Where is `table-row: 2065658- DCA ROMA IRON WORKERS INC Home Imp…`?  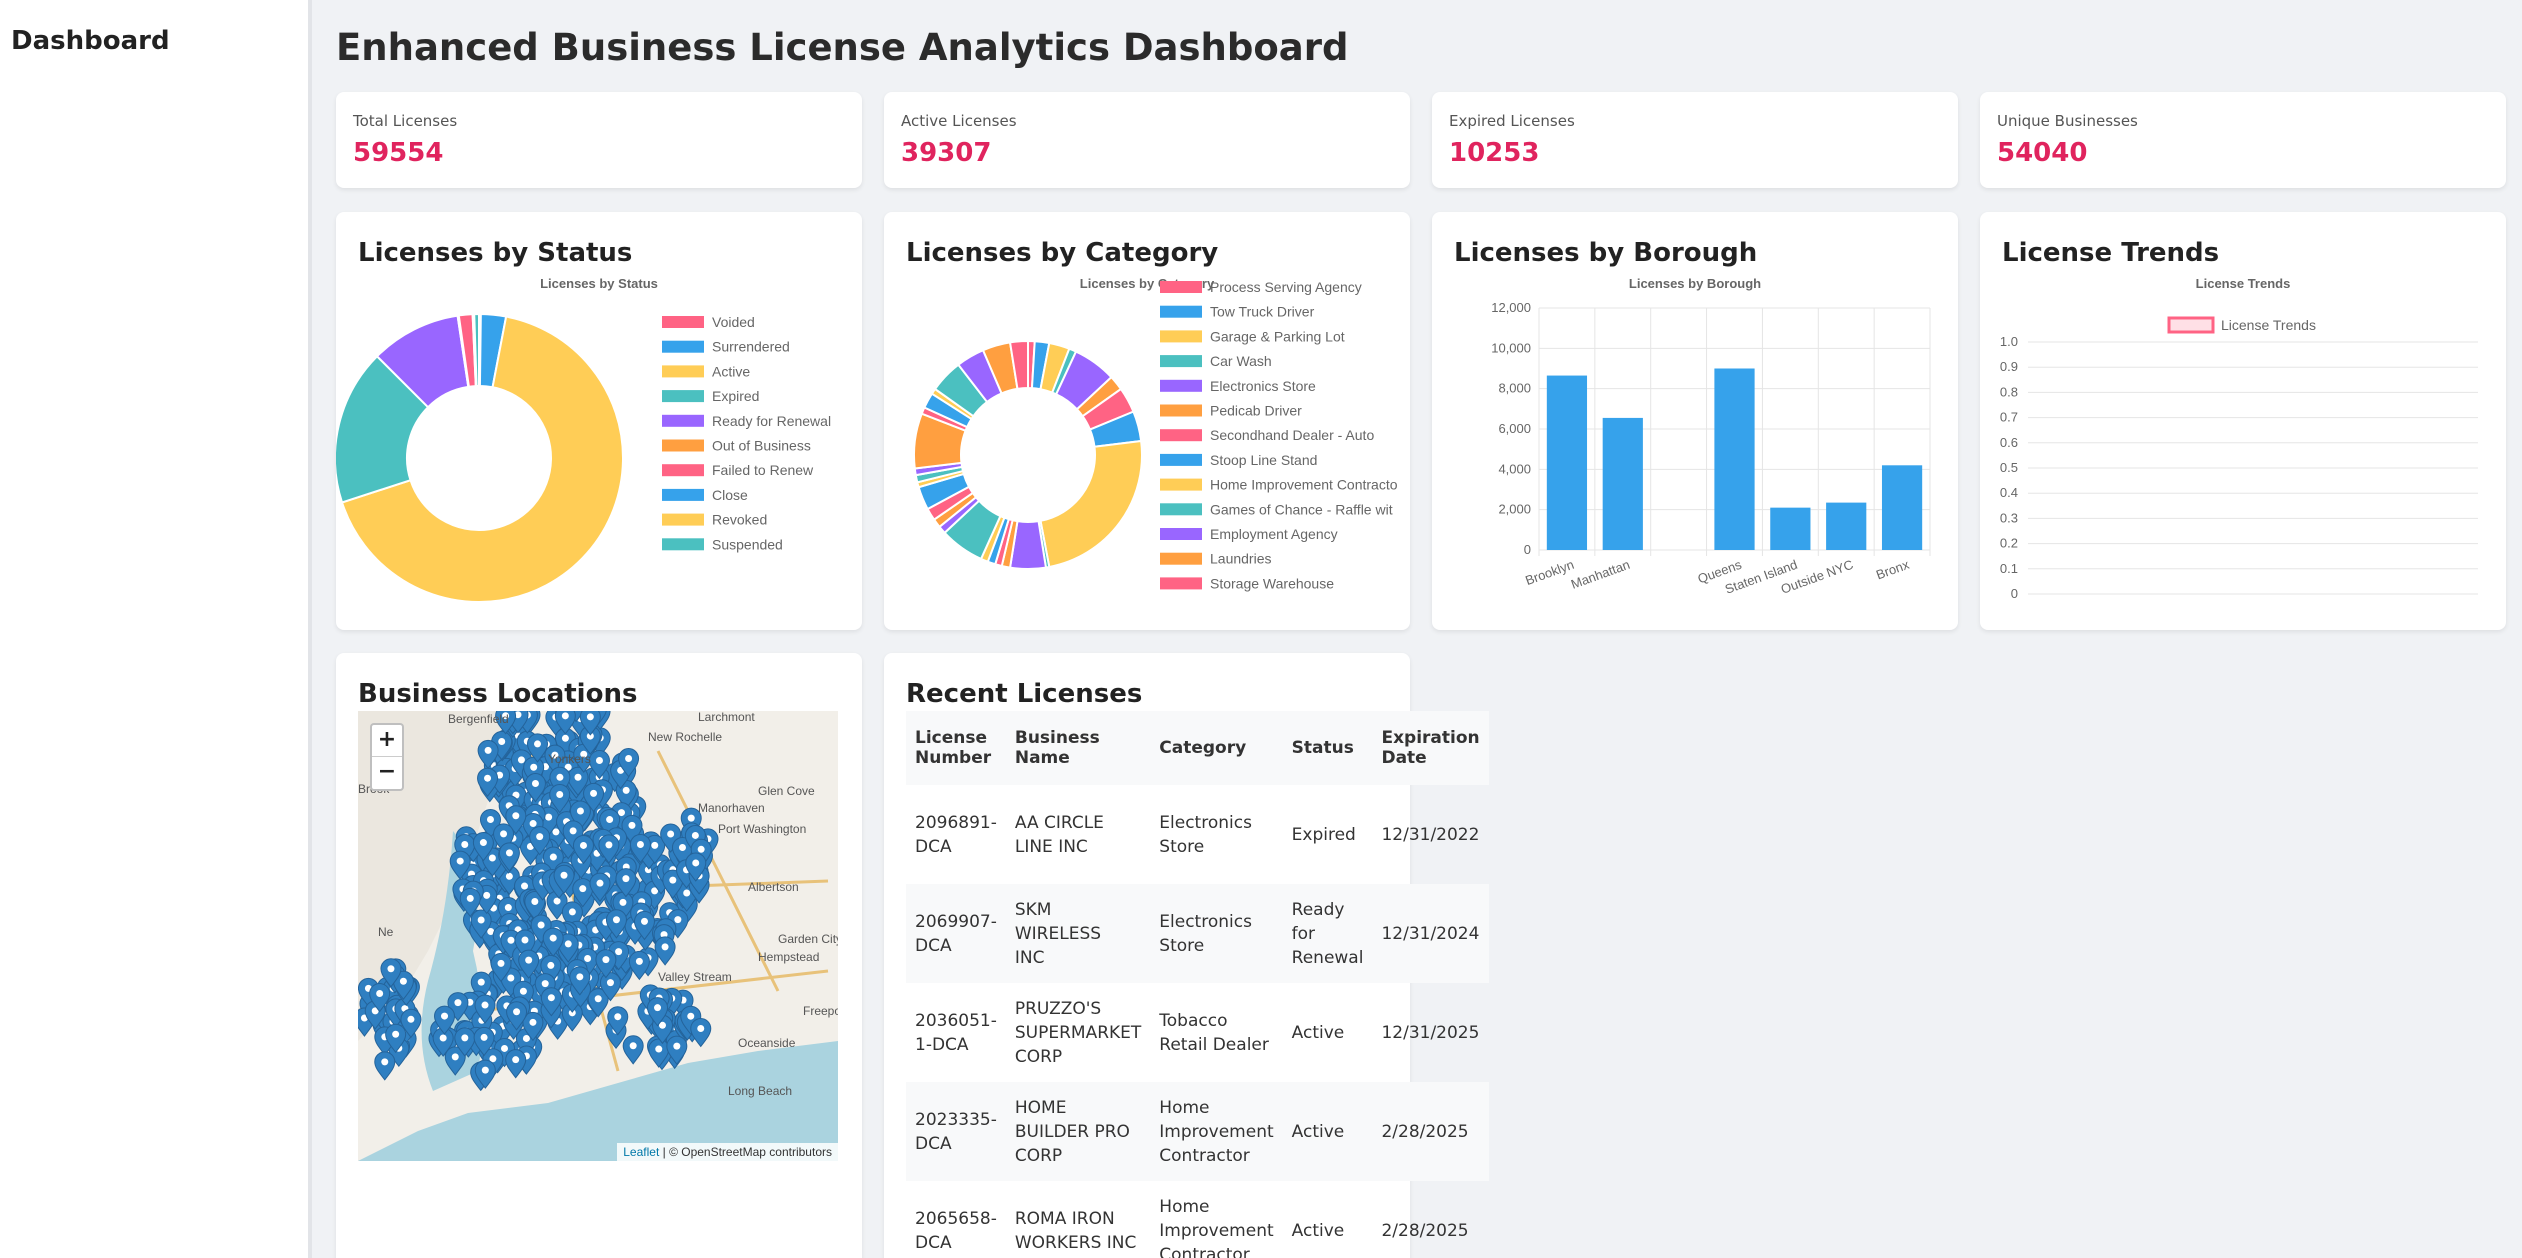
table-row: 2065658- DCA ROMA IRON WORKERS INC Home Imp… is located at coordinates (1197, 1219).